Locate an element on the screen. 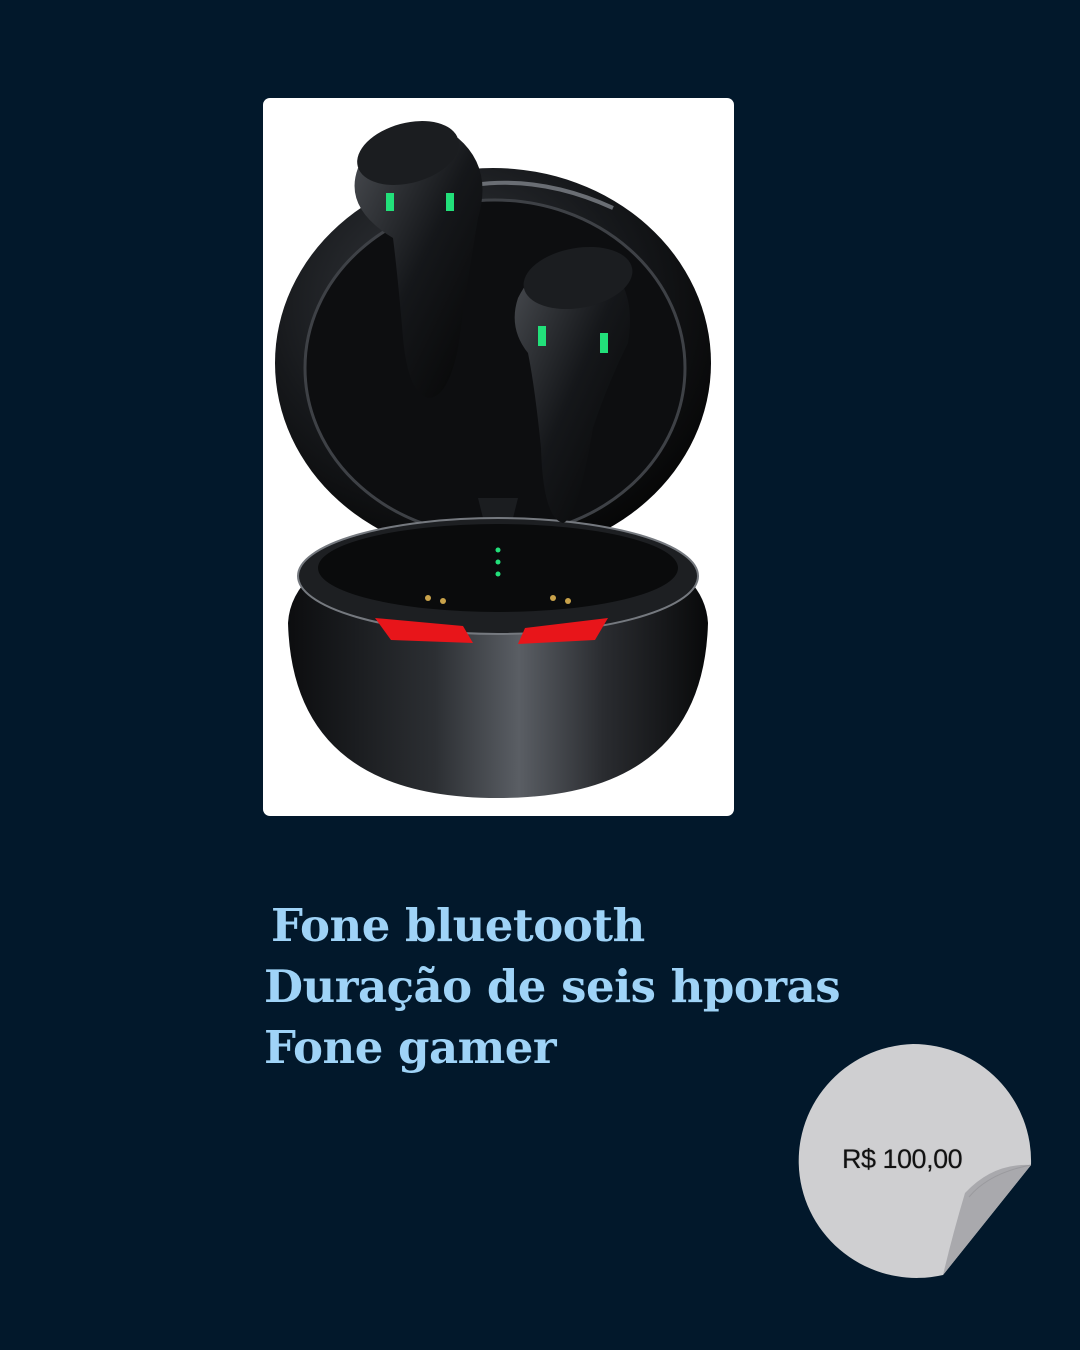  description-line-3: Fone gamer is located at coordinates (410, 1047).